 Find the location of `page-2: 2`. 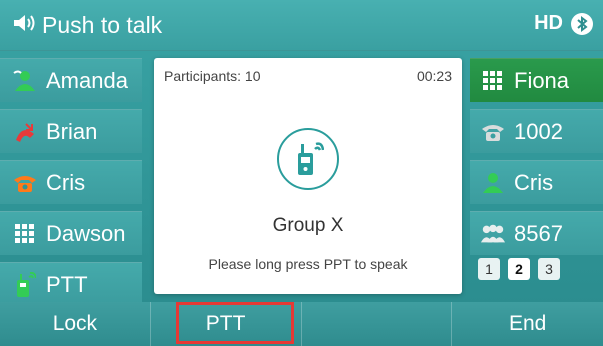

page-2: 2 is located at coordinates (519, 269).